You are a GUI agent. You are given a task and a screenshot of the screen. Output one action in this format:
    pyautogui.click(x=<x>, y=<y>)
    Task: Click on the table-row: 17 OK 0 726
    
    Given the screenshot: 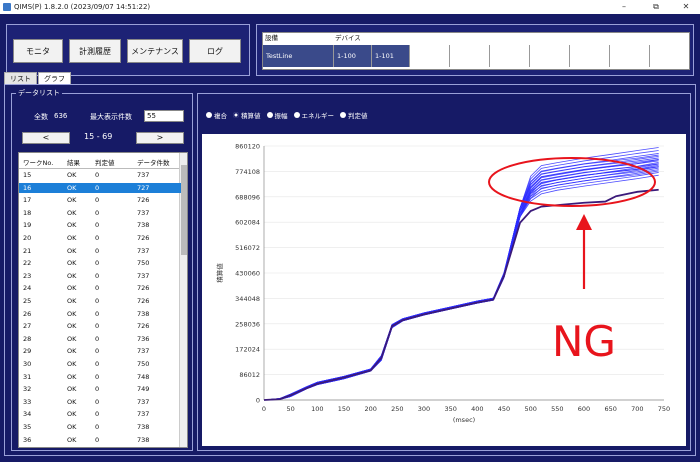 What is the action you would take?
    pyautogui.click(x=100, y=200)
    